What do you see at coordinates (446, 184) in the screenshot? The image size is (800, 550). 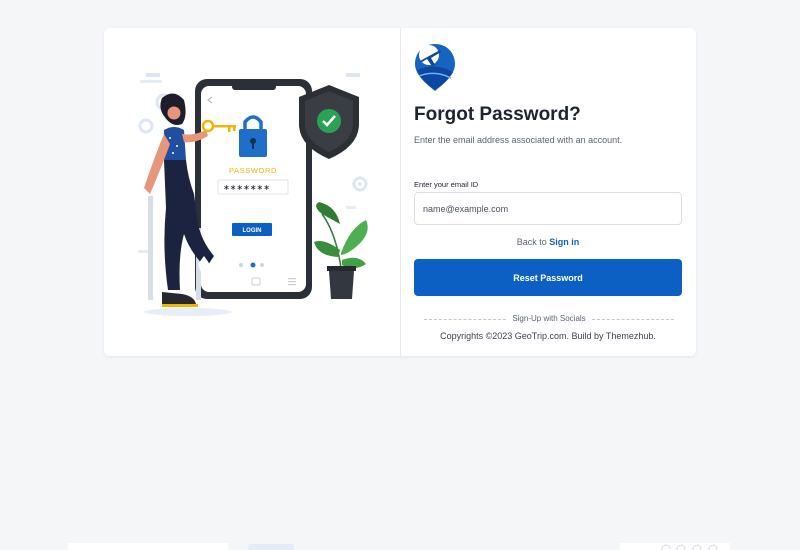 I see `email-label: Enter your email ID` at bounding box center [446, 184].